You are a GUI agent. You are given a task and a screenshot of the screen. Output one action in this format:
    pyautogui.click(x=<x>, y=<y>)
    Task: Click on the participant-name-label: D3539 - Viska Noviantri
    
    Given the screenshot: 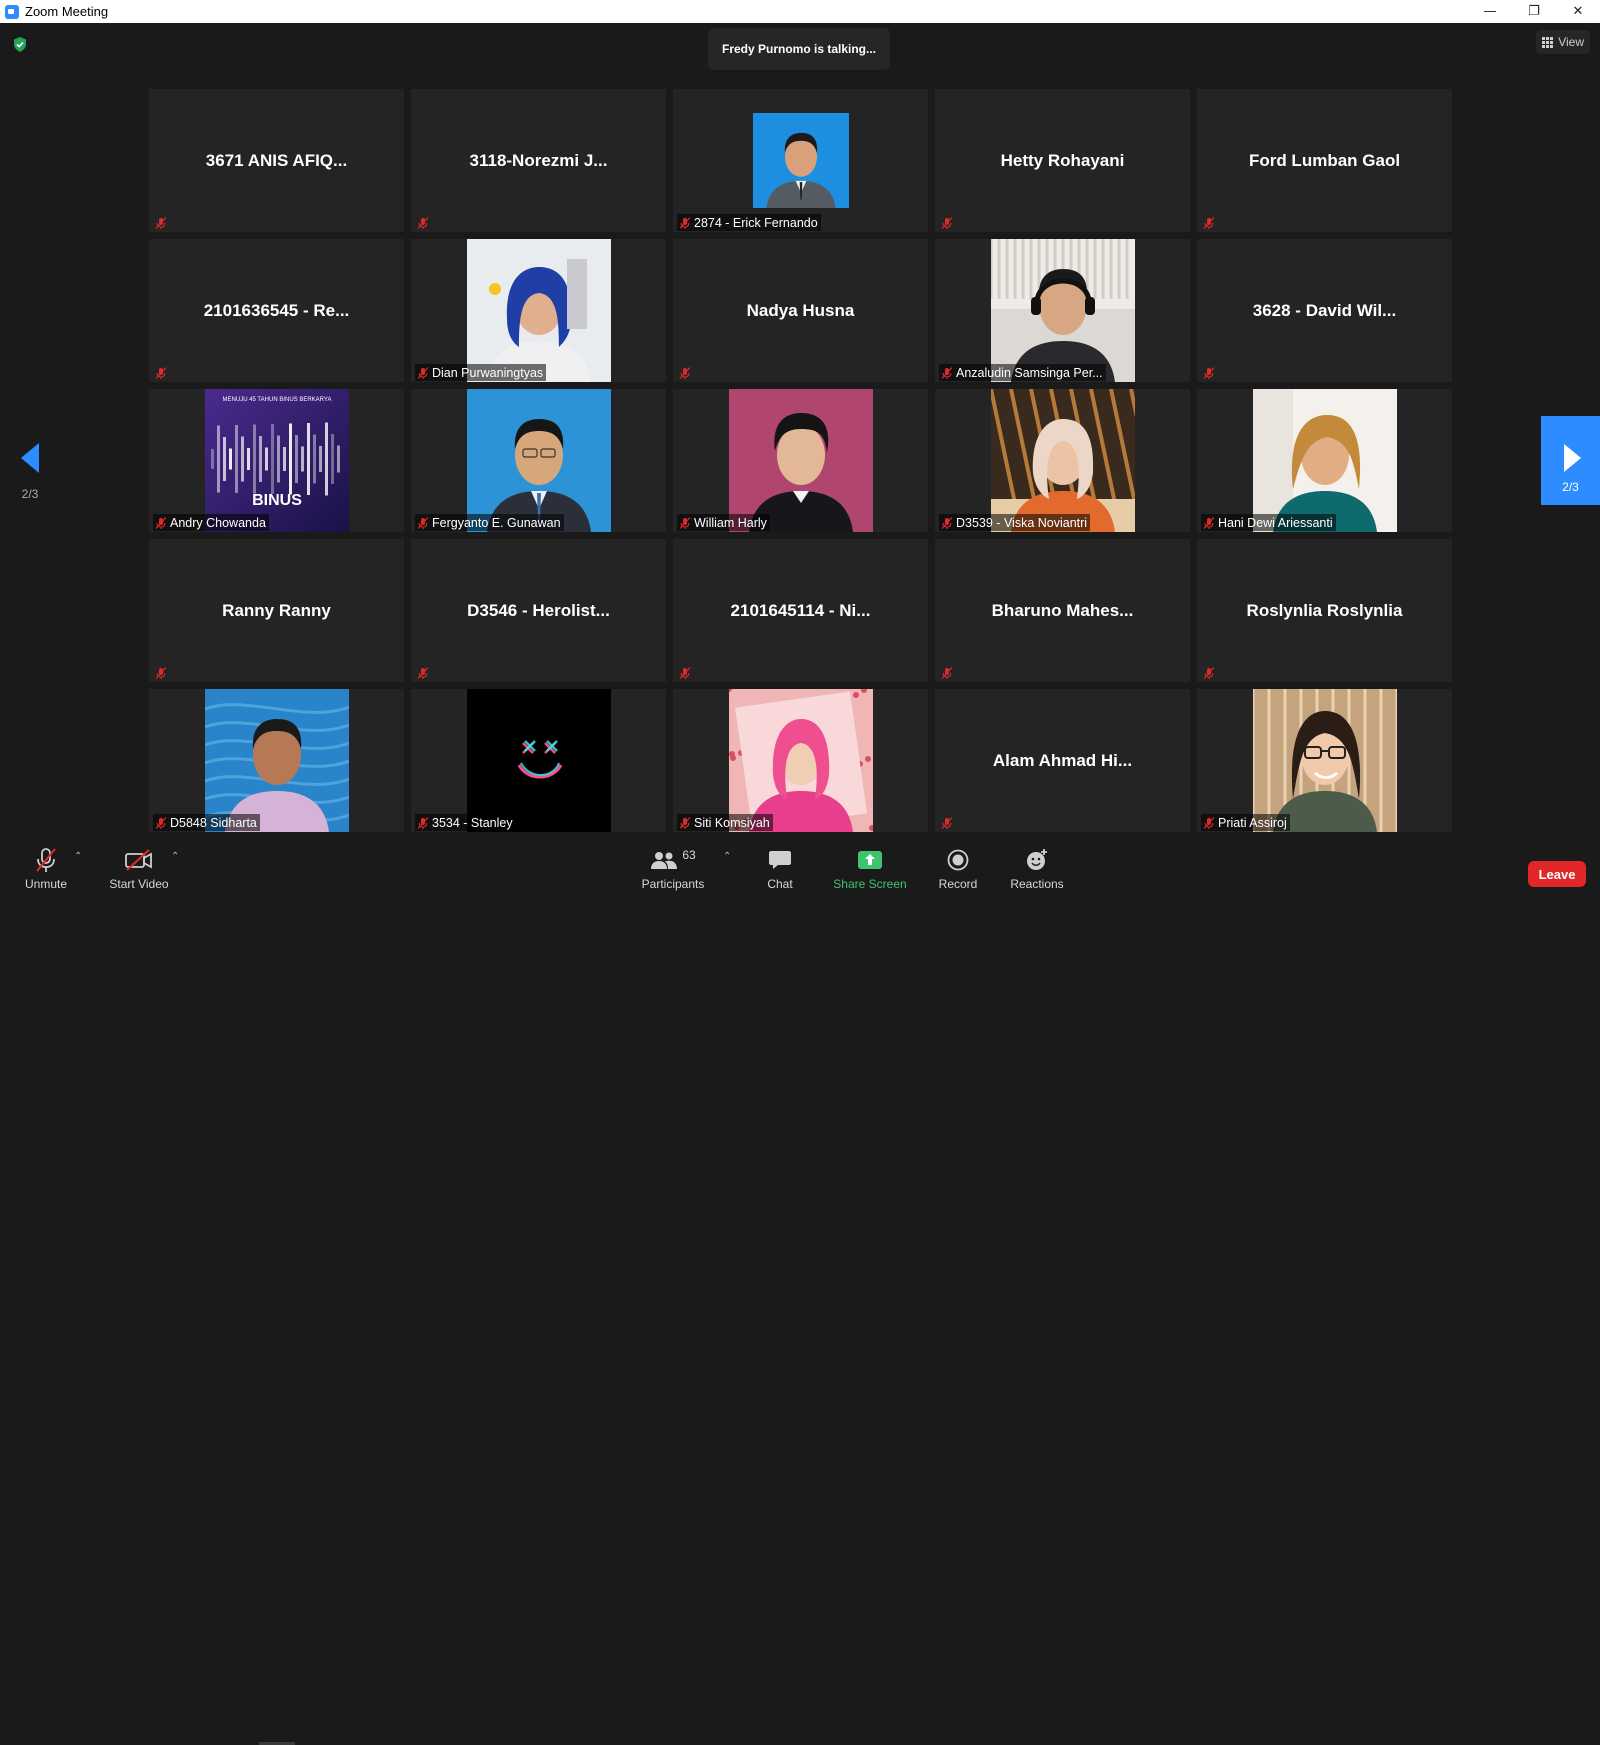 What is the action you would take?
    pyautogui.click(x=1015, y=522)
    